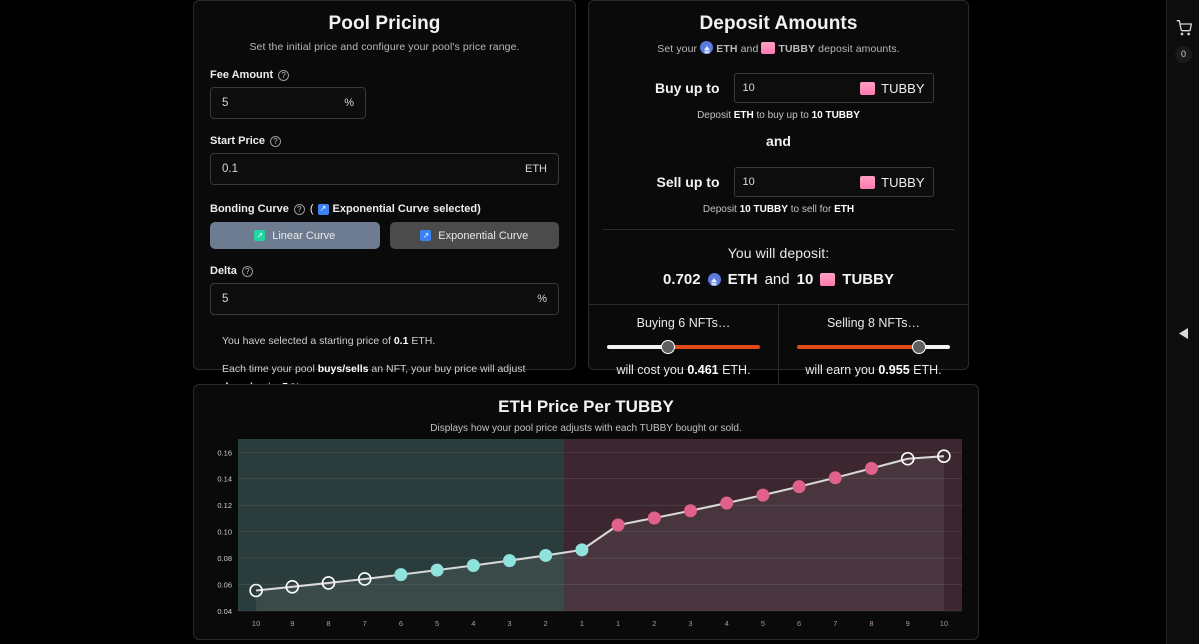 This screenshot has width=1199, height=644. What do you see at coordinates (618, 623) in the screenshot?
I see `chart-x-tick-label: 1` at bounding box center [618, 623].